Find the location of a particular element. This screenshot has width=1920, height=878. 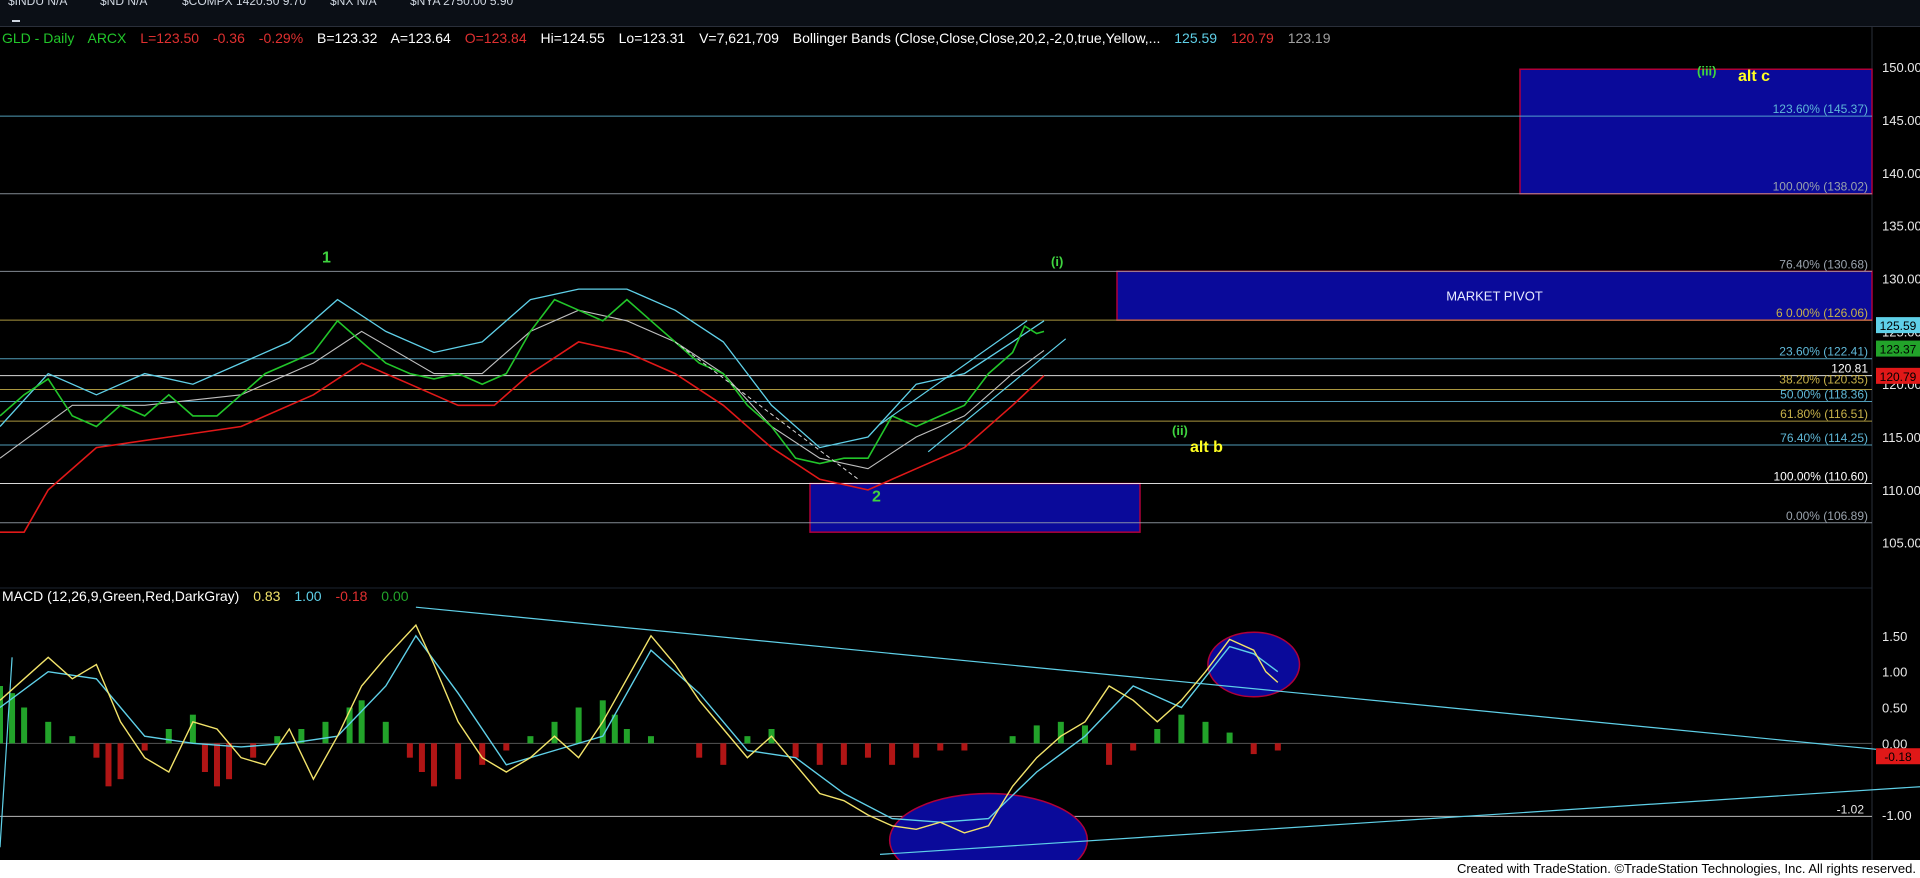

wave-label-0: 1 is located at coordinates (326, 258).